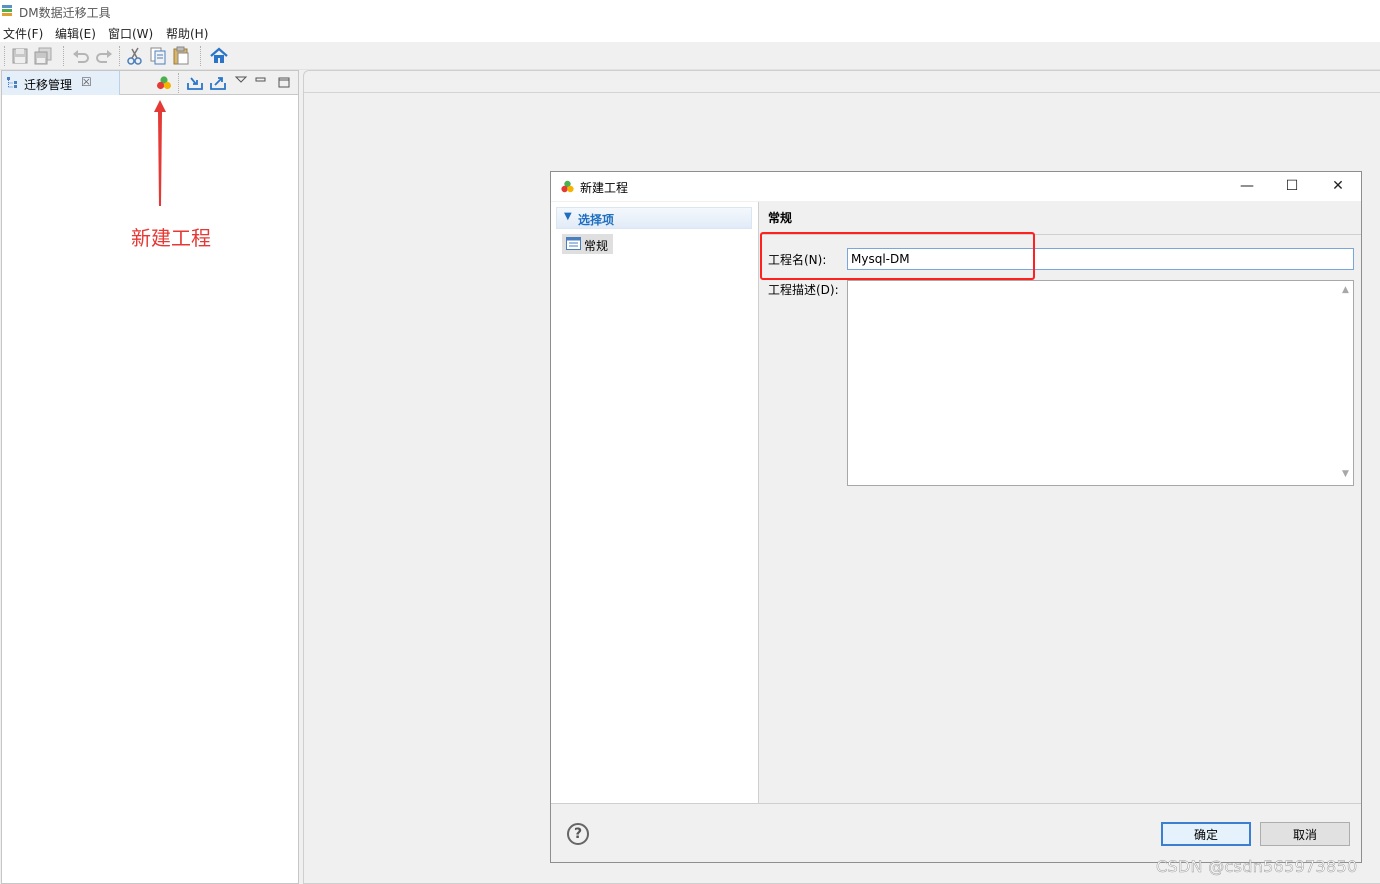  I want to click on annotation-label: 新建工程, so click(171, 238).